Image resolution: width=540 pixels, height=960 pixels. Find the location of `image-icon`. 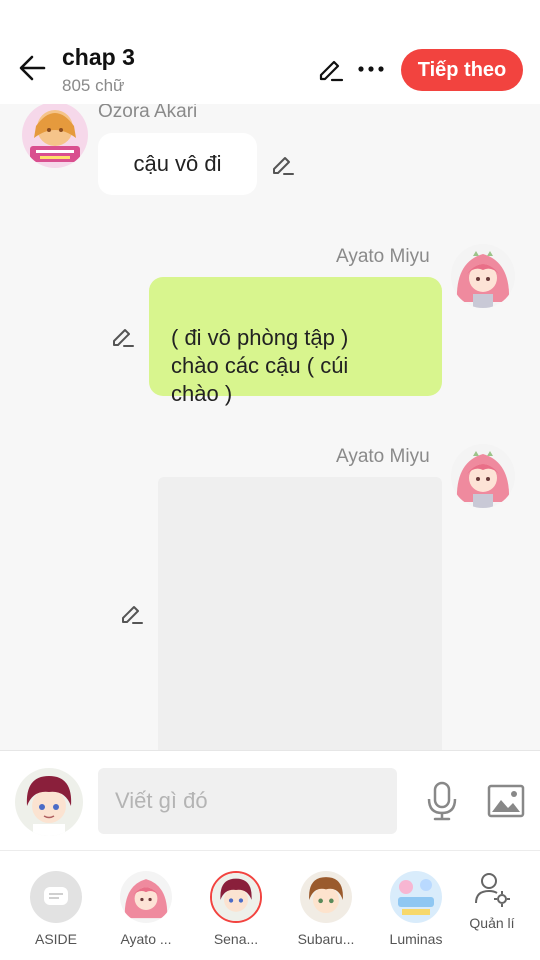

image-icon is located at coordinates (506, 801).